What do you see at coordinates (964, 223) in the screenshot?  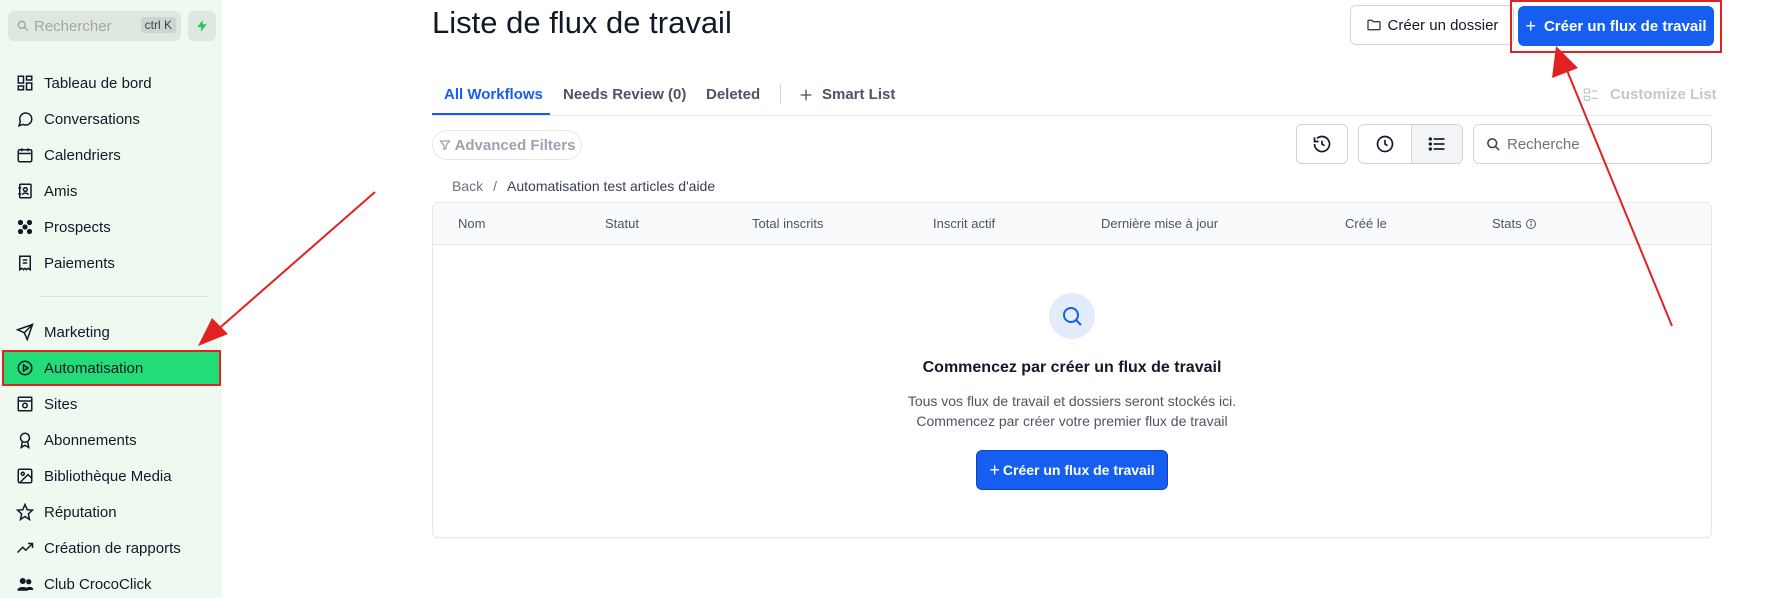 I see `column-header-active-enrolled: Inscrit actif` at bounding box center [964, 223].